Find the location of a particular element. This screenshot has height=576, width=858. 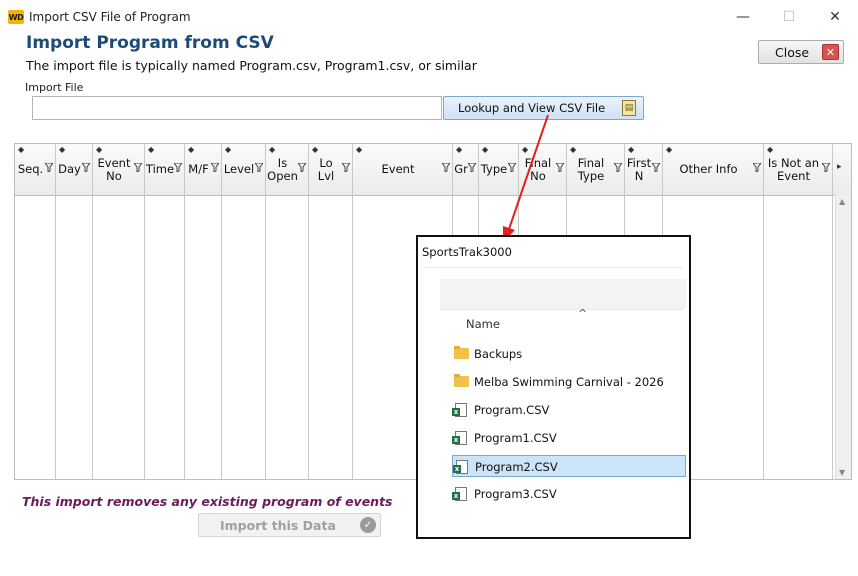

csv-file-item: Program2.CSV is located at coordinates (569, 466).